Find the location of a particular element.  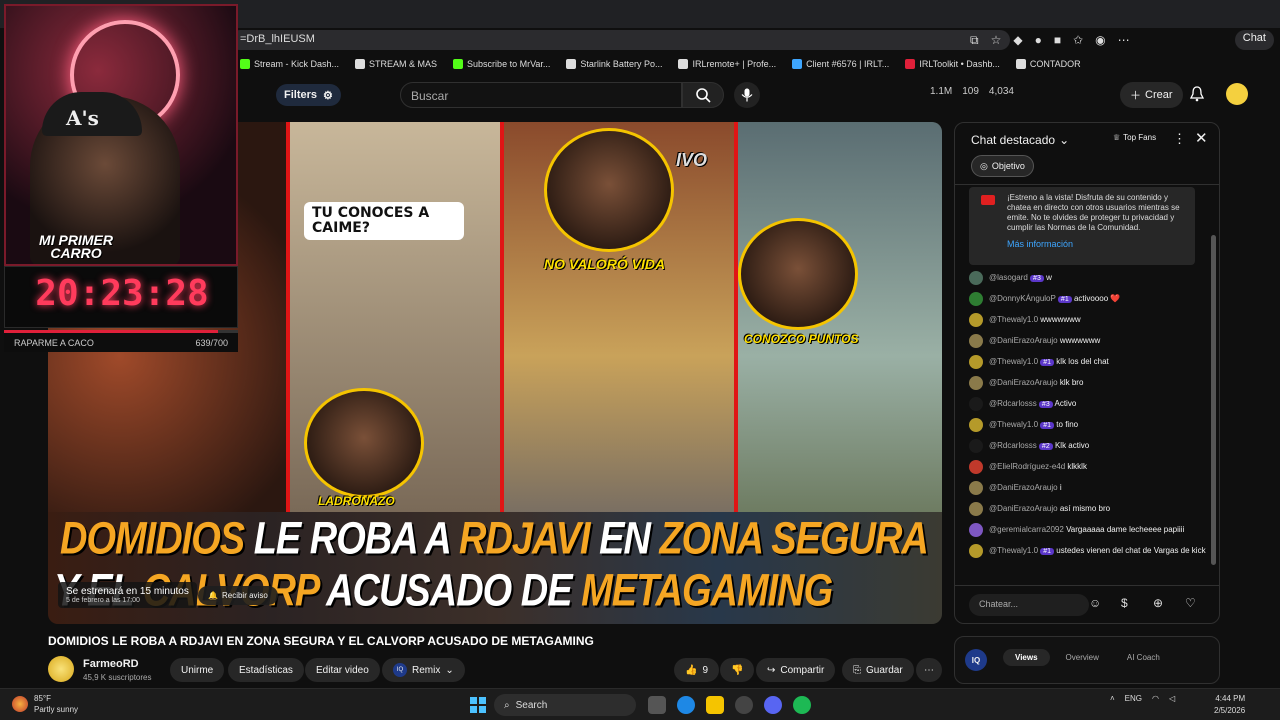

search-input: Buscar is located at coordinates (541, 95).